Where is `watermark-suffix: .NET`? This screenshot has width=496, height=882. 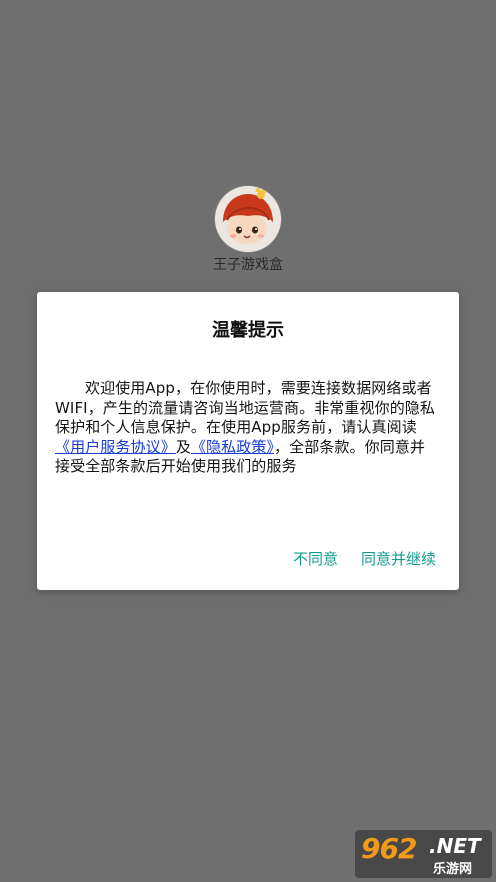
watermark-suffix: .NET is located at coordinates (455, 846).